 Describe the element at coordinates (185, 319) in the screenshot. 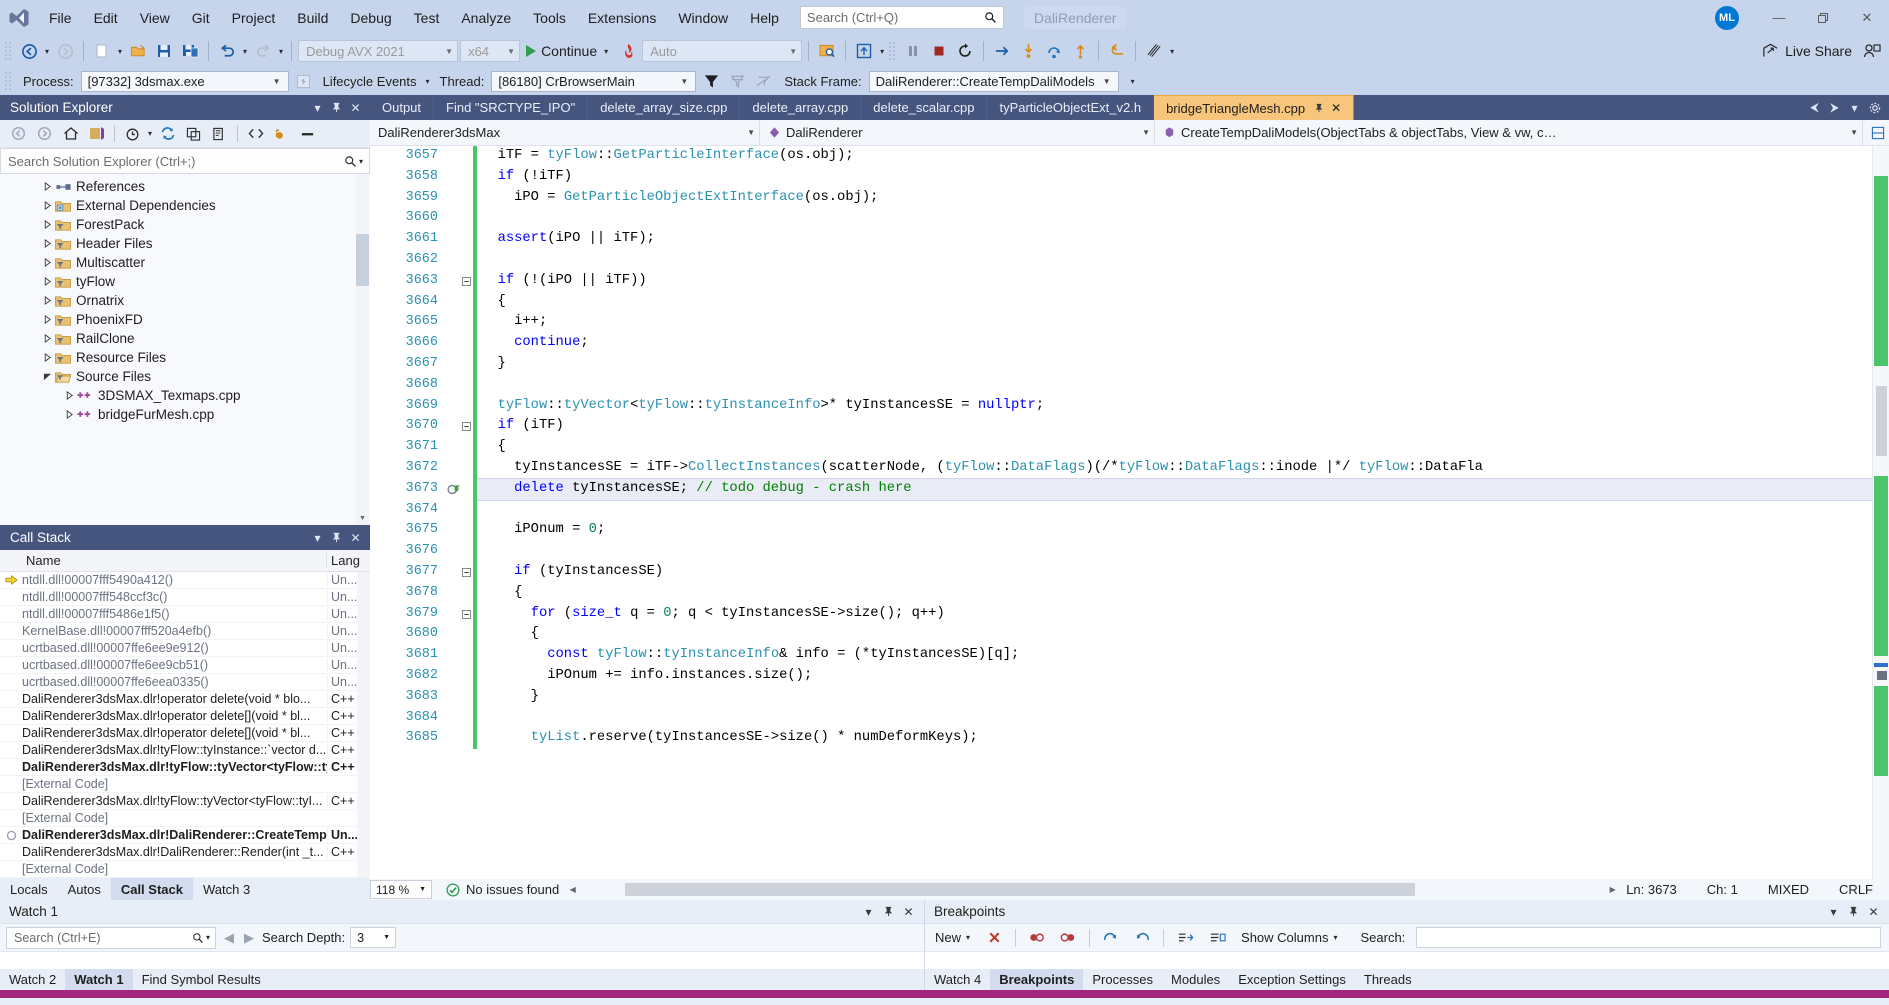

I see `tree-item: PhoenixFD` at that location.